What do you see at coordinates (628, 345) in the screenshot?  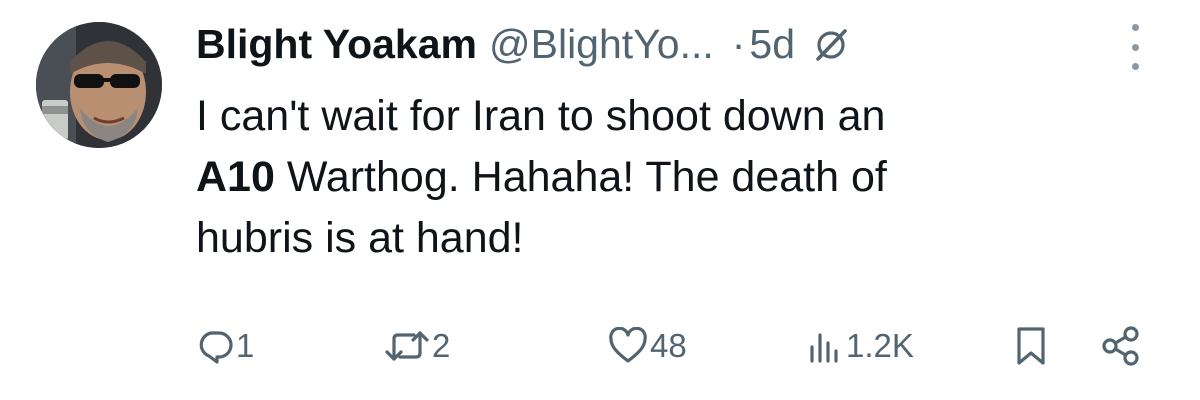 I see `heart-icon` at bounding box center [628, 345].